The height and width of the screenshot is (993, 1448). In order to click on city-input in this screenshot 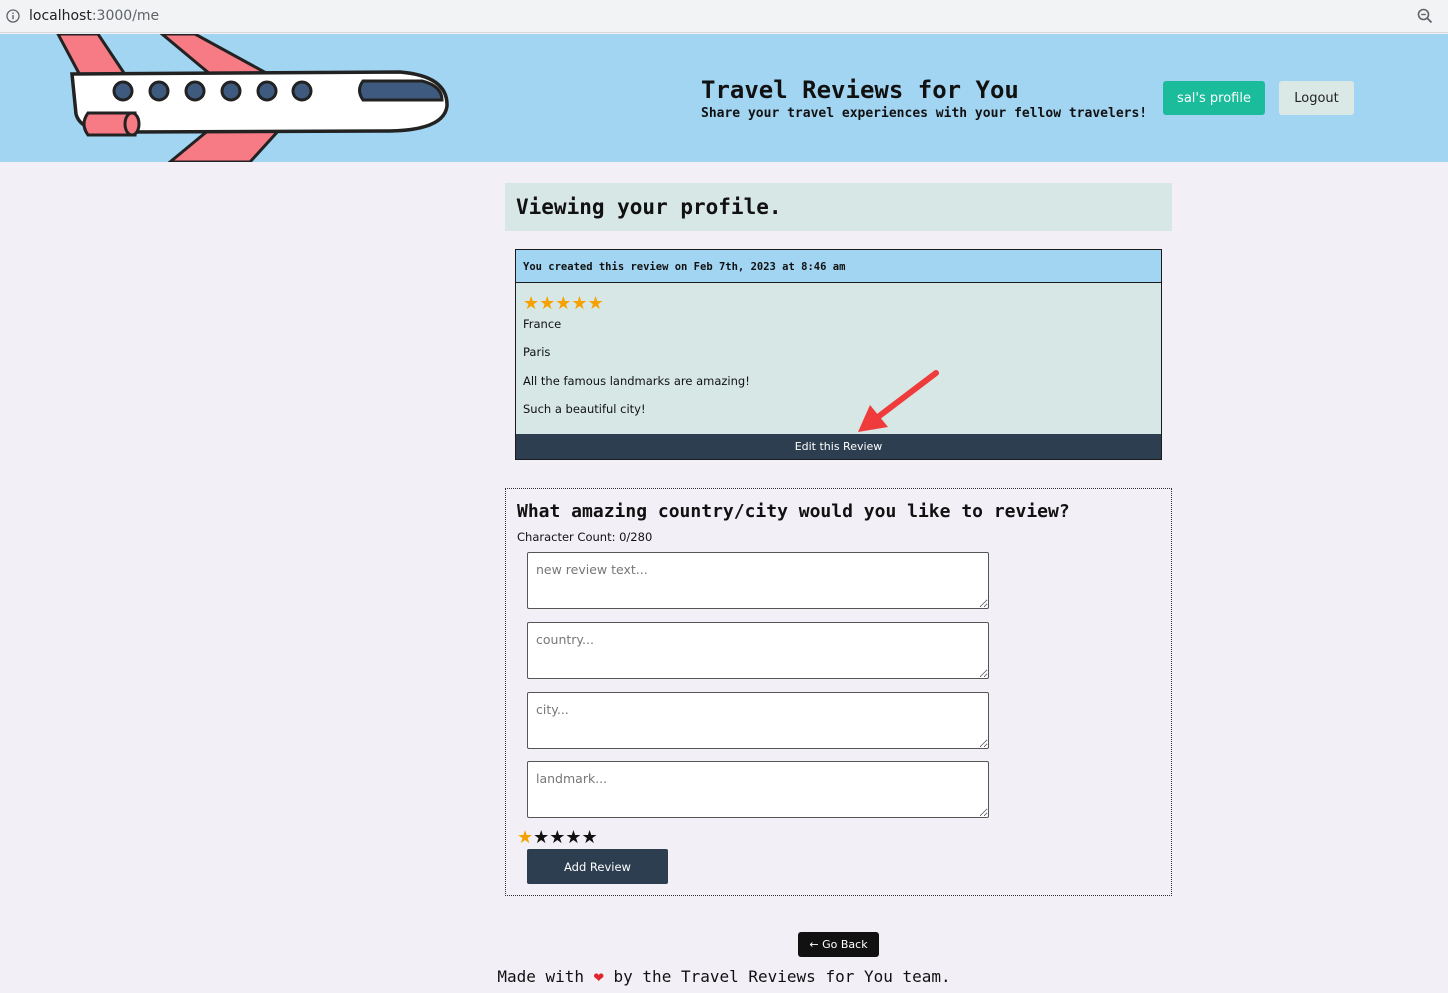, I will do `click(758, 720)`.